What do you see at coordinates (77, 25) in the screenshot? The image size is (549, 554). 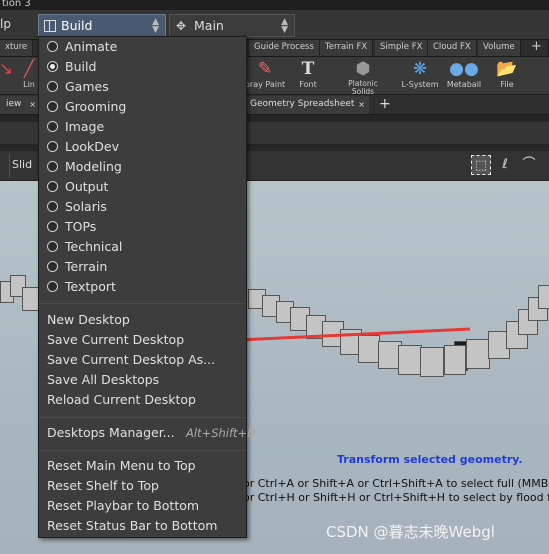 I see `desktop-selector-label: Build` at bounding box center [77, 25].